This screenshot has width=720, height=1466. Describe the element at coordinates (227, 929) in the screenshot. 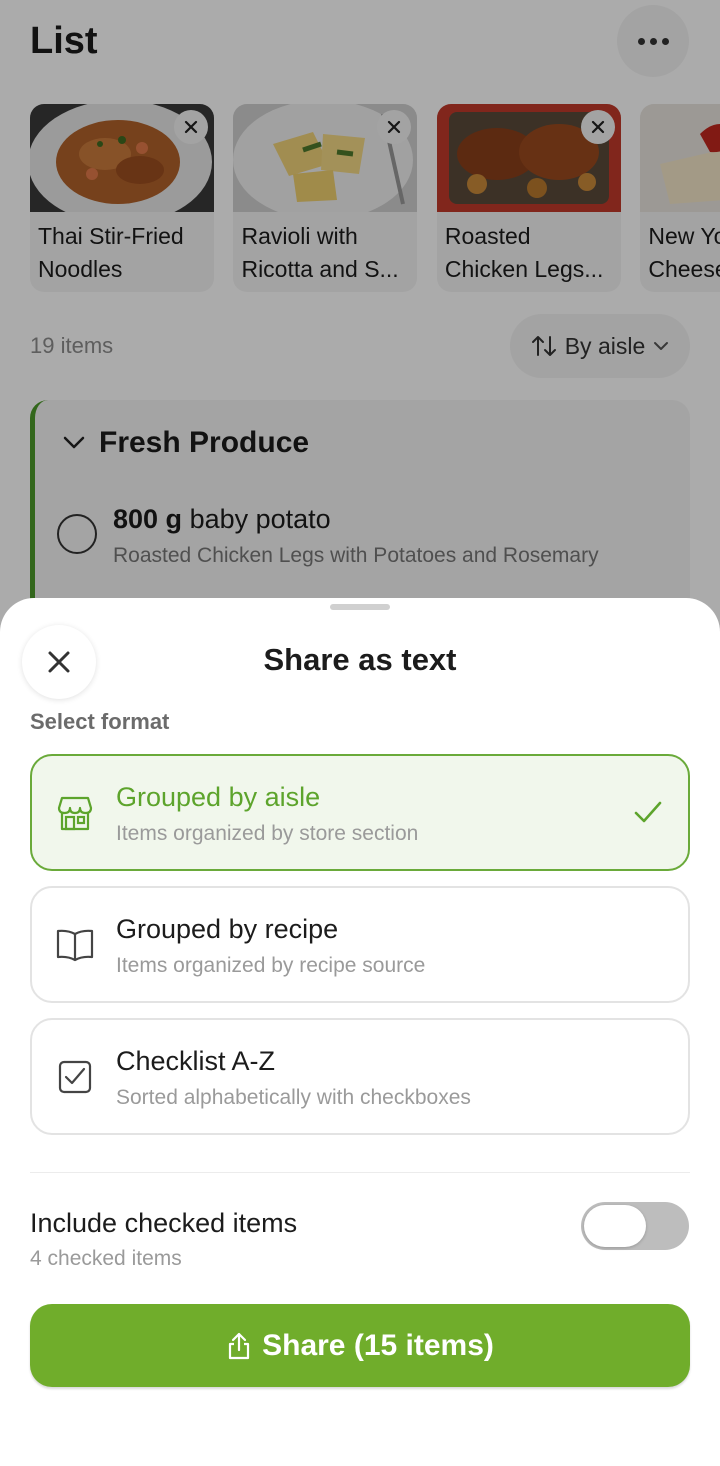

I see `option-title: Grouped by recipe` at that location.